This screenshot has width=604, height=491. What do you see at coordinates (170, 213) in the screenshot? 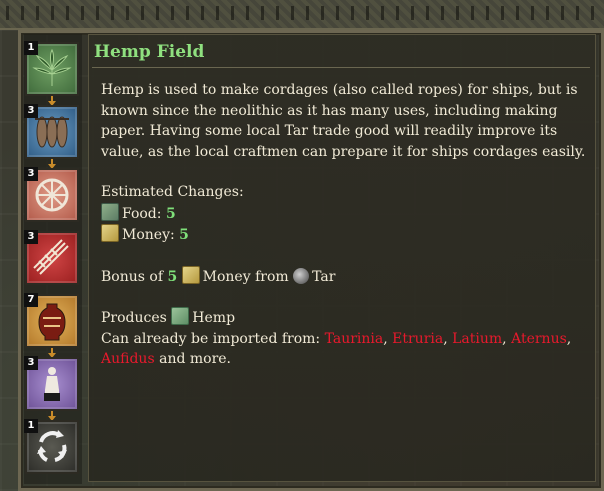
I see `food-value: 5` at bounding box center [170, 213].